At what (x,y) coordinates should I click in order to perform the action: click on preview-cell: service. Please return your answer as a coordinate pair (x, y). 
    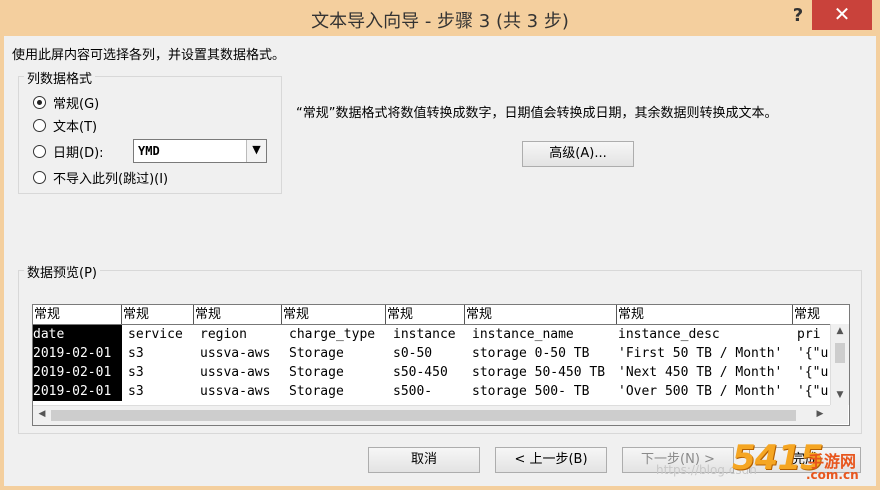
    Looking at the image, I should click on (155, 334).